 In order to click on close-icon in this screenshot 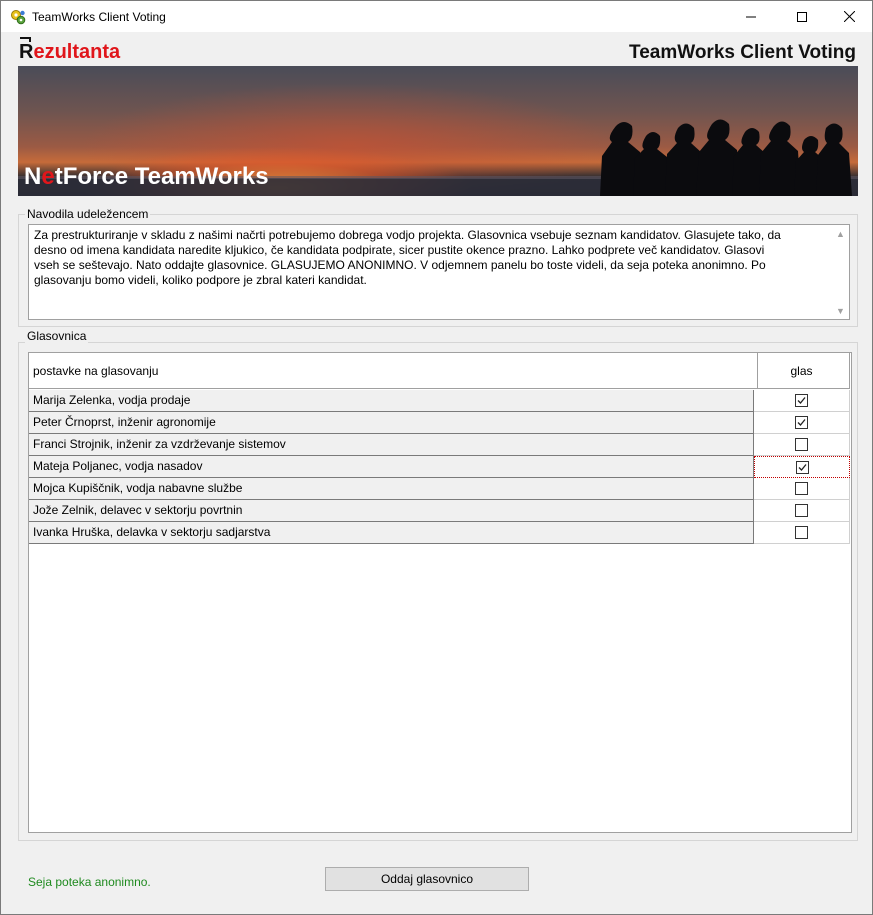, I will do `click(849, 16)`.